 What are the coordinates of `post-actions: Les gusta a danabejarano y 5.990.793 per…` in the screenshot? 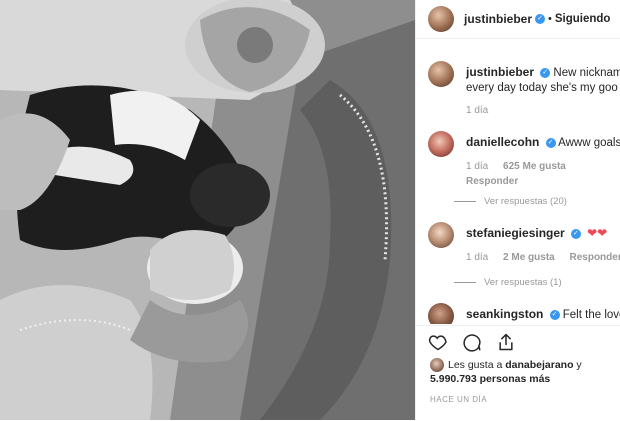 It's located at (518, 373).